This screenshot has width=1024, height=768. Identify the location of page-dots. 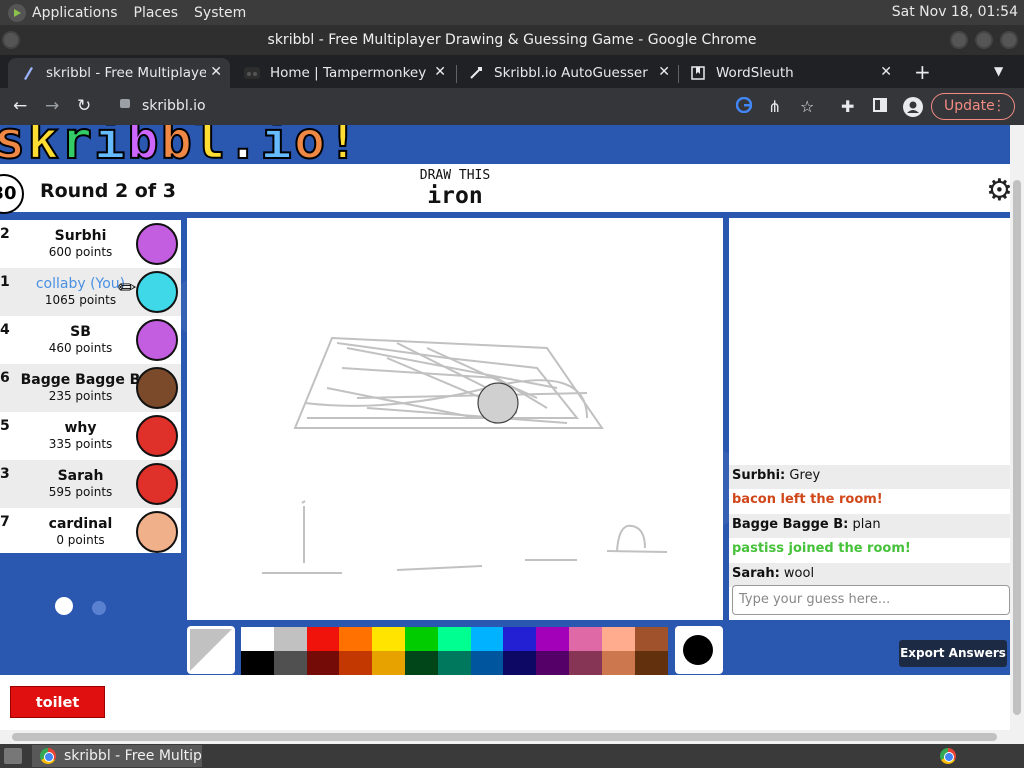
(87, 608).